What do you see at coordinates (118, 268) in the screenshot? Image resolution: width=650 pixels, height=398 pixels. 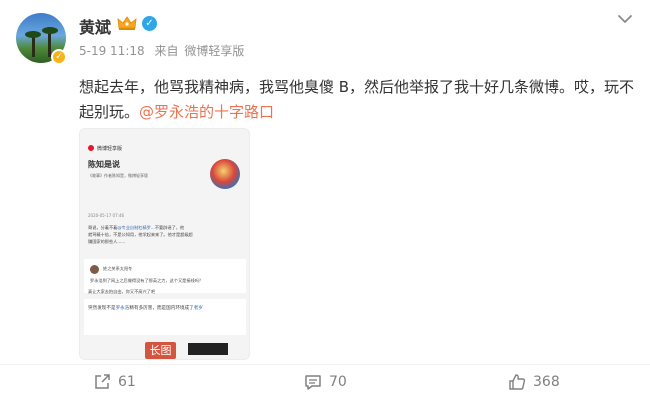 I see `thumb-comment-user: 姓之关系太阳冬` at bounding box center [118, 268].